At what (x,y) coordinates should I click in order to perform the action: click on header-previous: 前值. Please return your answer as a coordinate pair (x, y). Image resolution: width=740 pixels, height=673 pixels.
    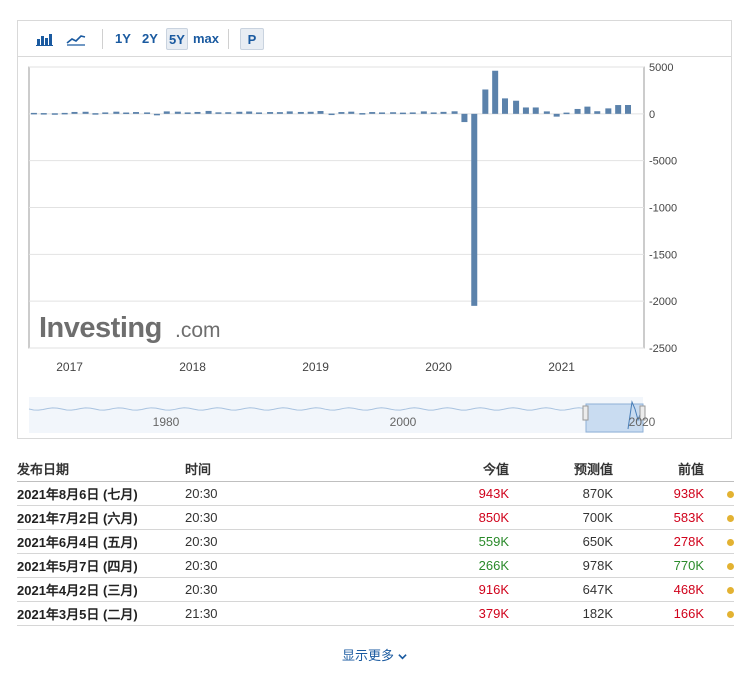
    Looking at the image, I should click on (658, 468).